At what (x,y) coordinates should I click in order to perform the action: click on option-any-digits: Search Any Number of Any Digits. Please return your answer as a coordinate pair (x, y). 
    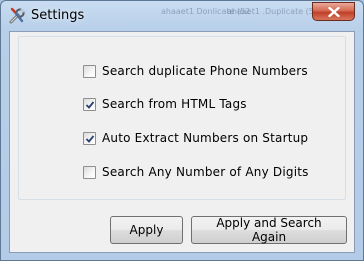
    Looking at the image, I should click on (196, 172).